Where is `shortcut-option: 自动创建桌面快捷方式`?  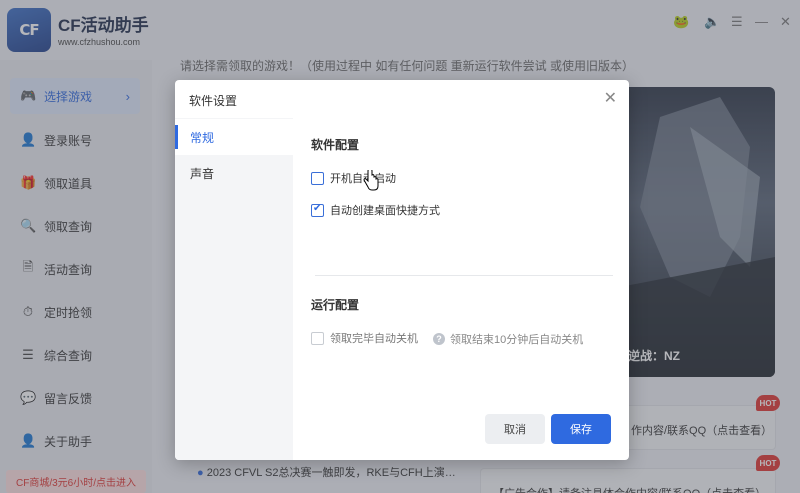 shortcut-option: 自动创建桌面快捷方式 is located at coordinates (375, 210).